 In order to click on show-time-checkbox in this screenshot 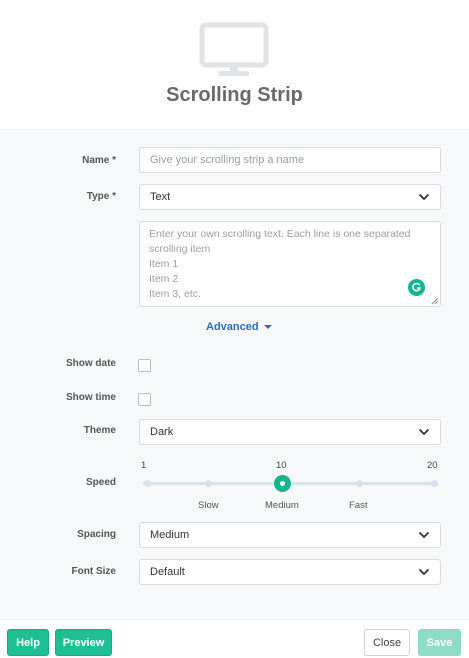, I will do `click(144, 399)`.